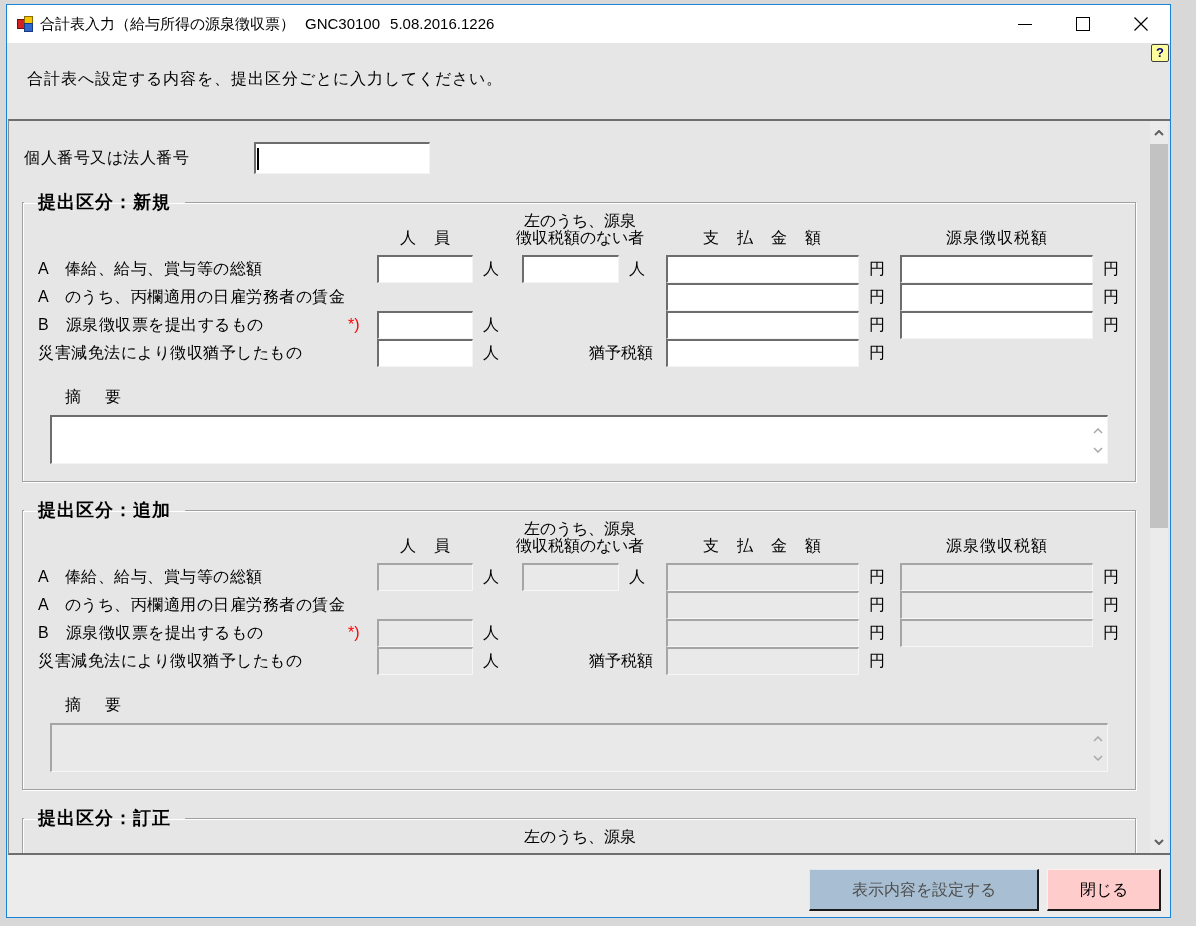 The height and width of the screenshot is (926, 1196). What do you see at coordinates (107, 158) in the screenshot?
I see `id-number-label: 個人番号又は法人番号` at bounding box center [107, 158].